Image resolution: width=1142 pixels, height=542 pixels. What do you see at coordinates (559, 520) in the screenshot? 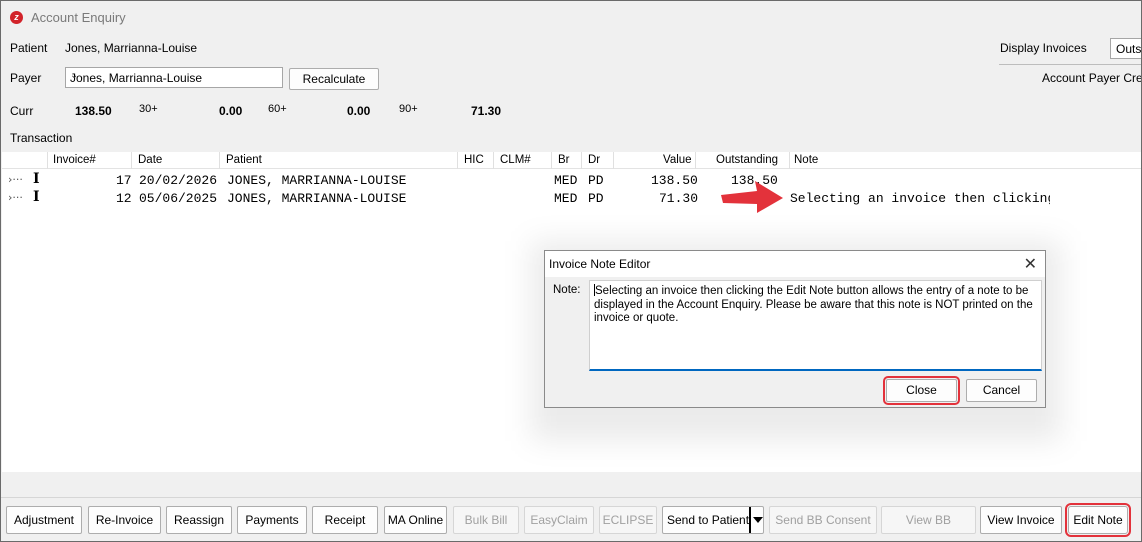
I see `easyclaim-button: EasyClaim` at bounding box center [559, 520].